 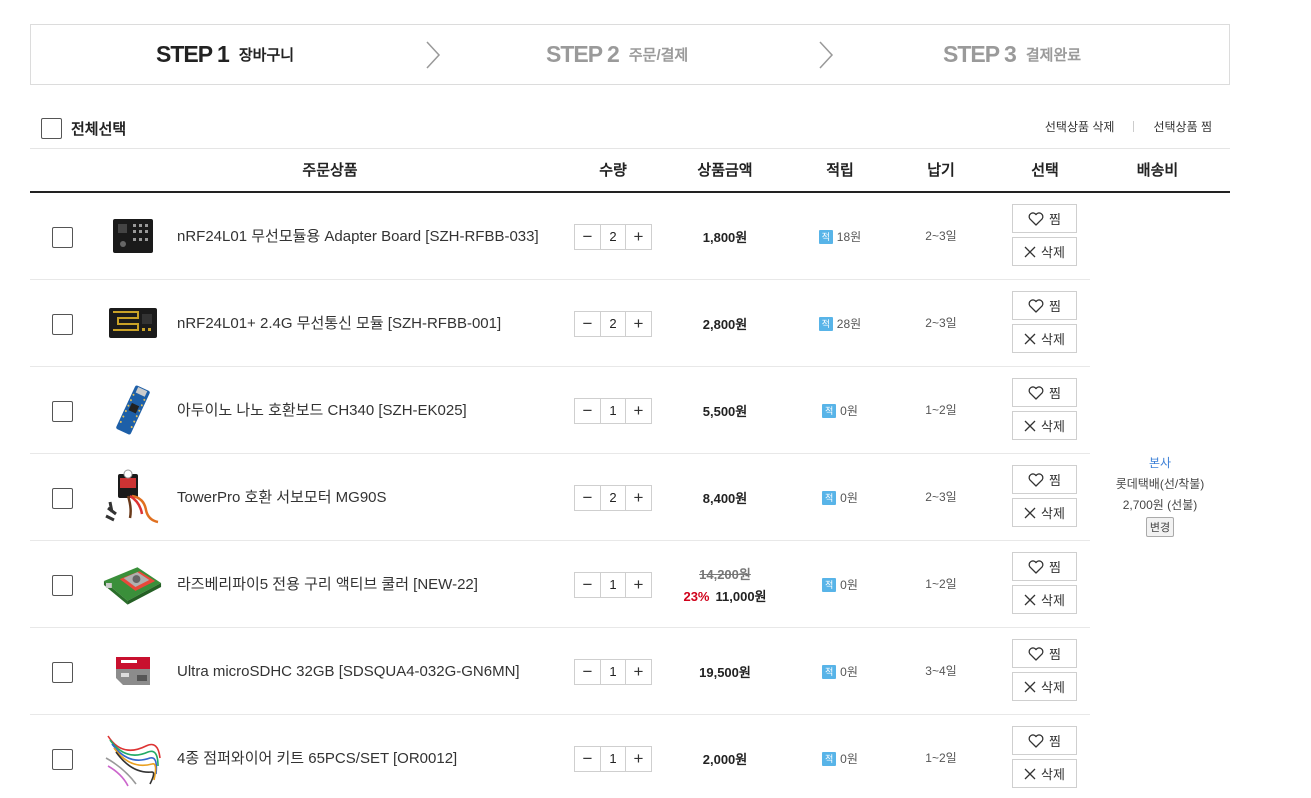 I want to click on shipping-source: 본사, so click(x=1160, y=462).